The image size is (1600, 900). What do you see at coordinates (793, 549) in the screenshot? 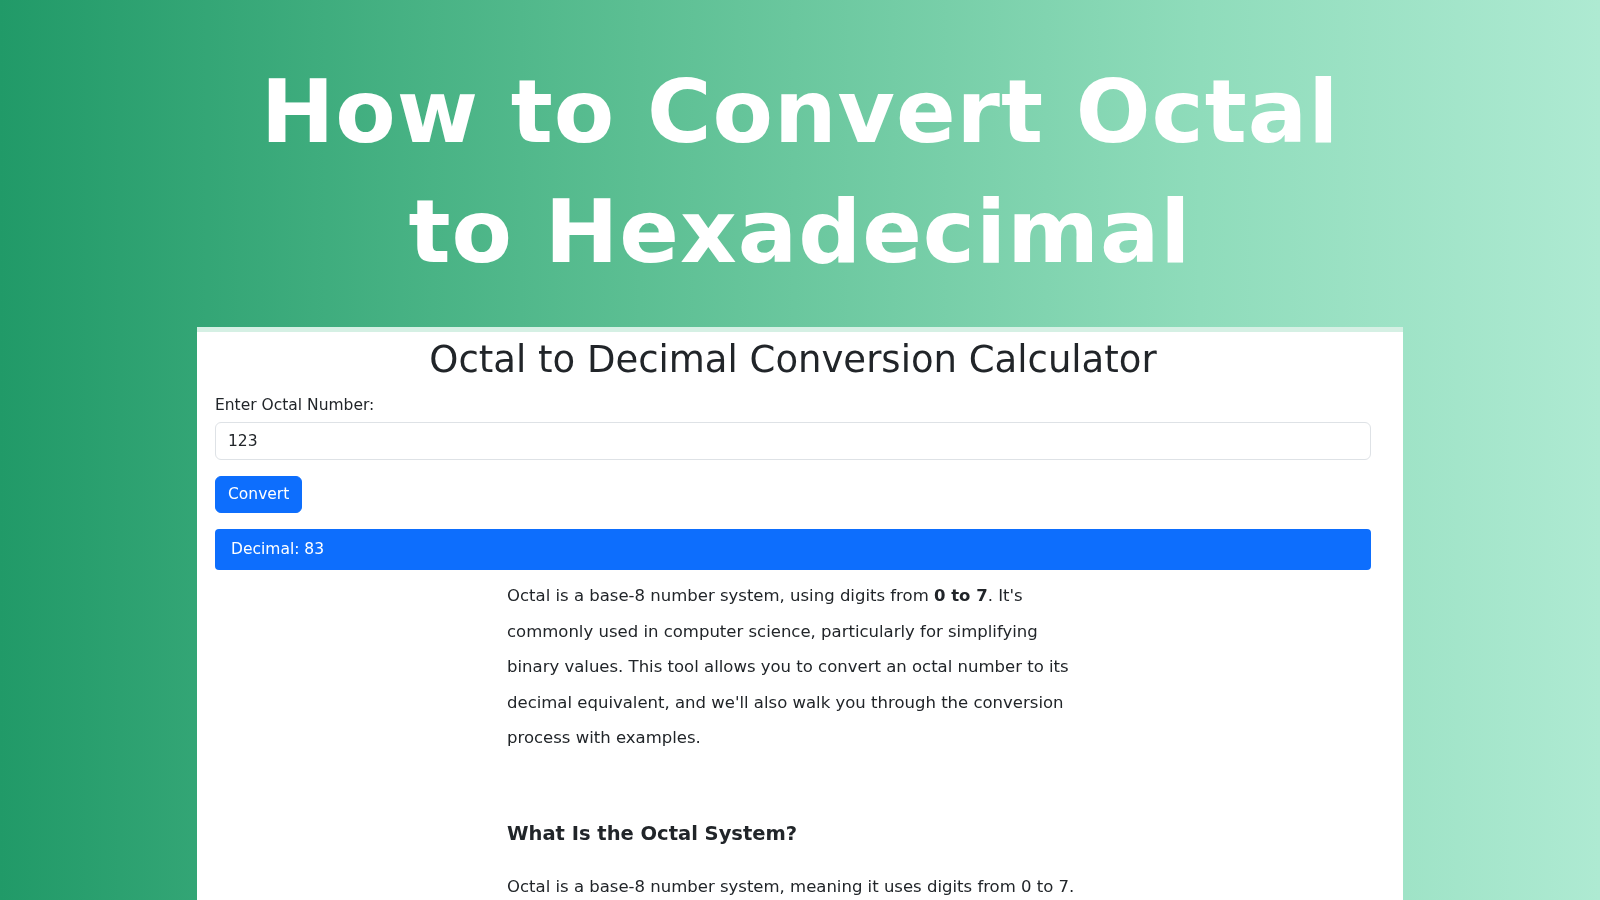
I see `result-bar: Decimal: 83` at bounding box center [793, 549].